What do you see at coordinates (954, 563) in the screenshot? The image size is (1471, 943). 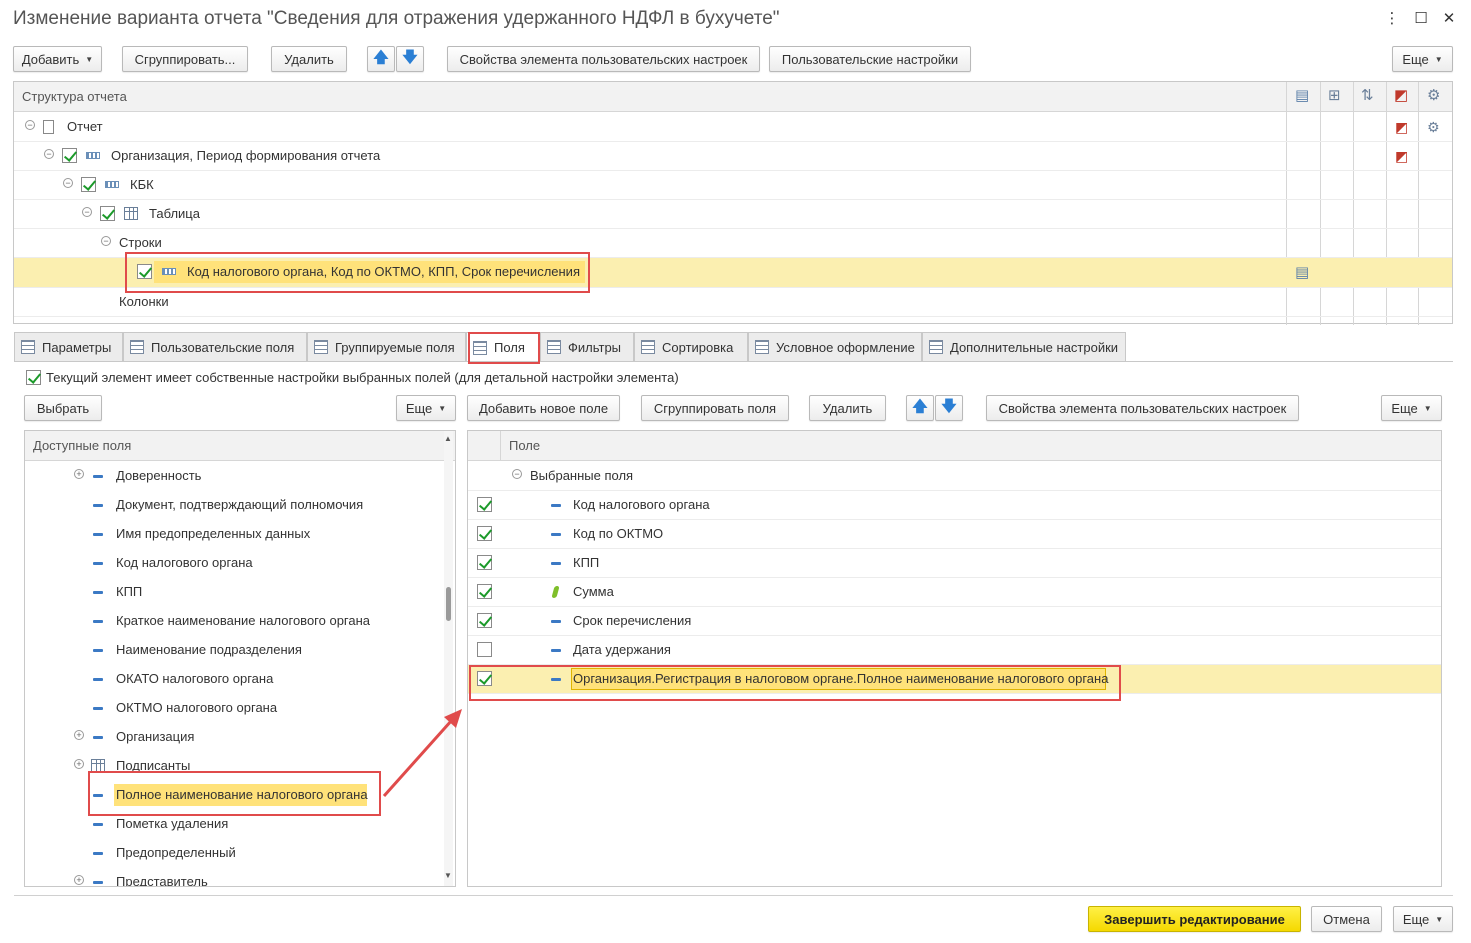 I see `table-row: КПП` at bounding box center [954, 563].